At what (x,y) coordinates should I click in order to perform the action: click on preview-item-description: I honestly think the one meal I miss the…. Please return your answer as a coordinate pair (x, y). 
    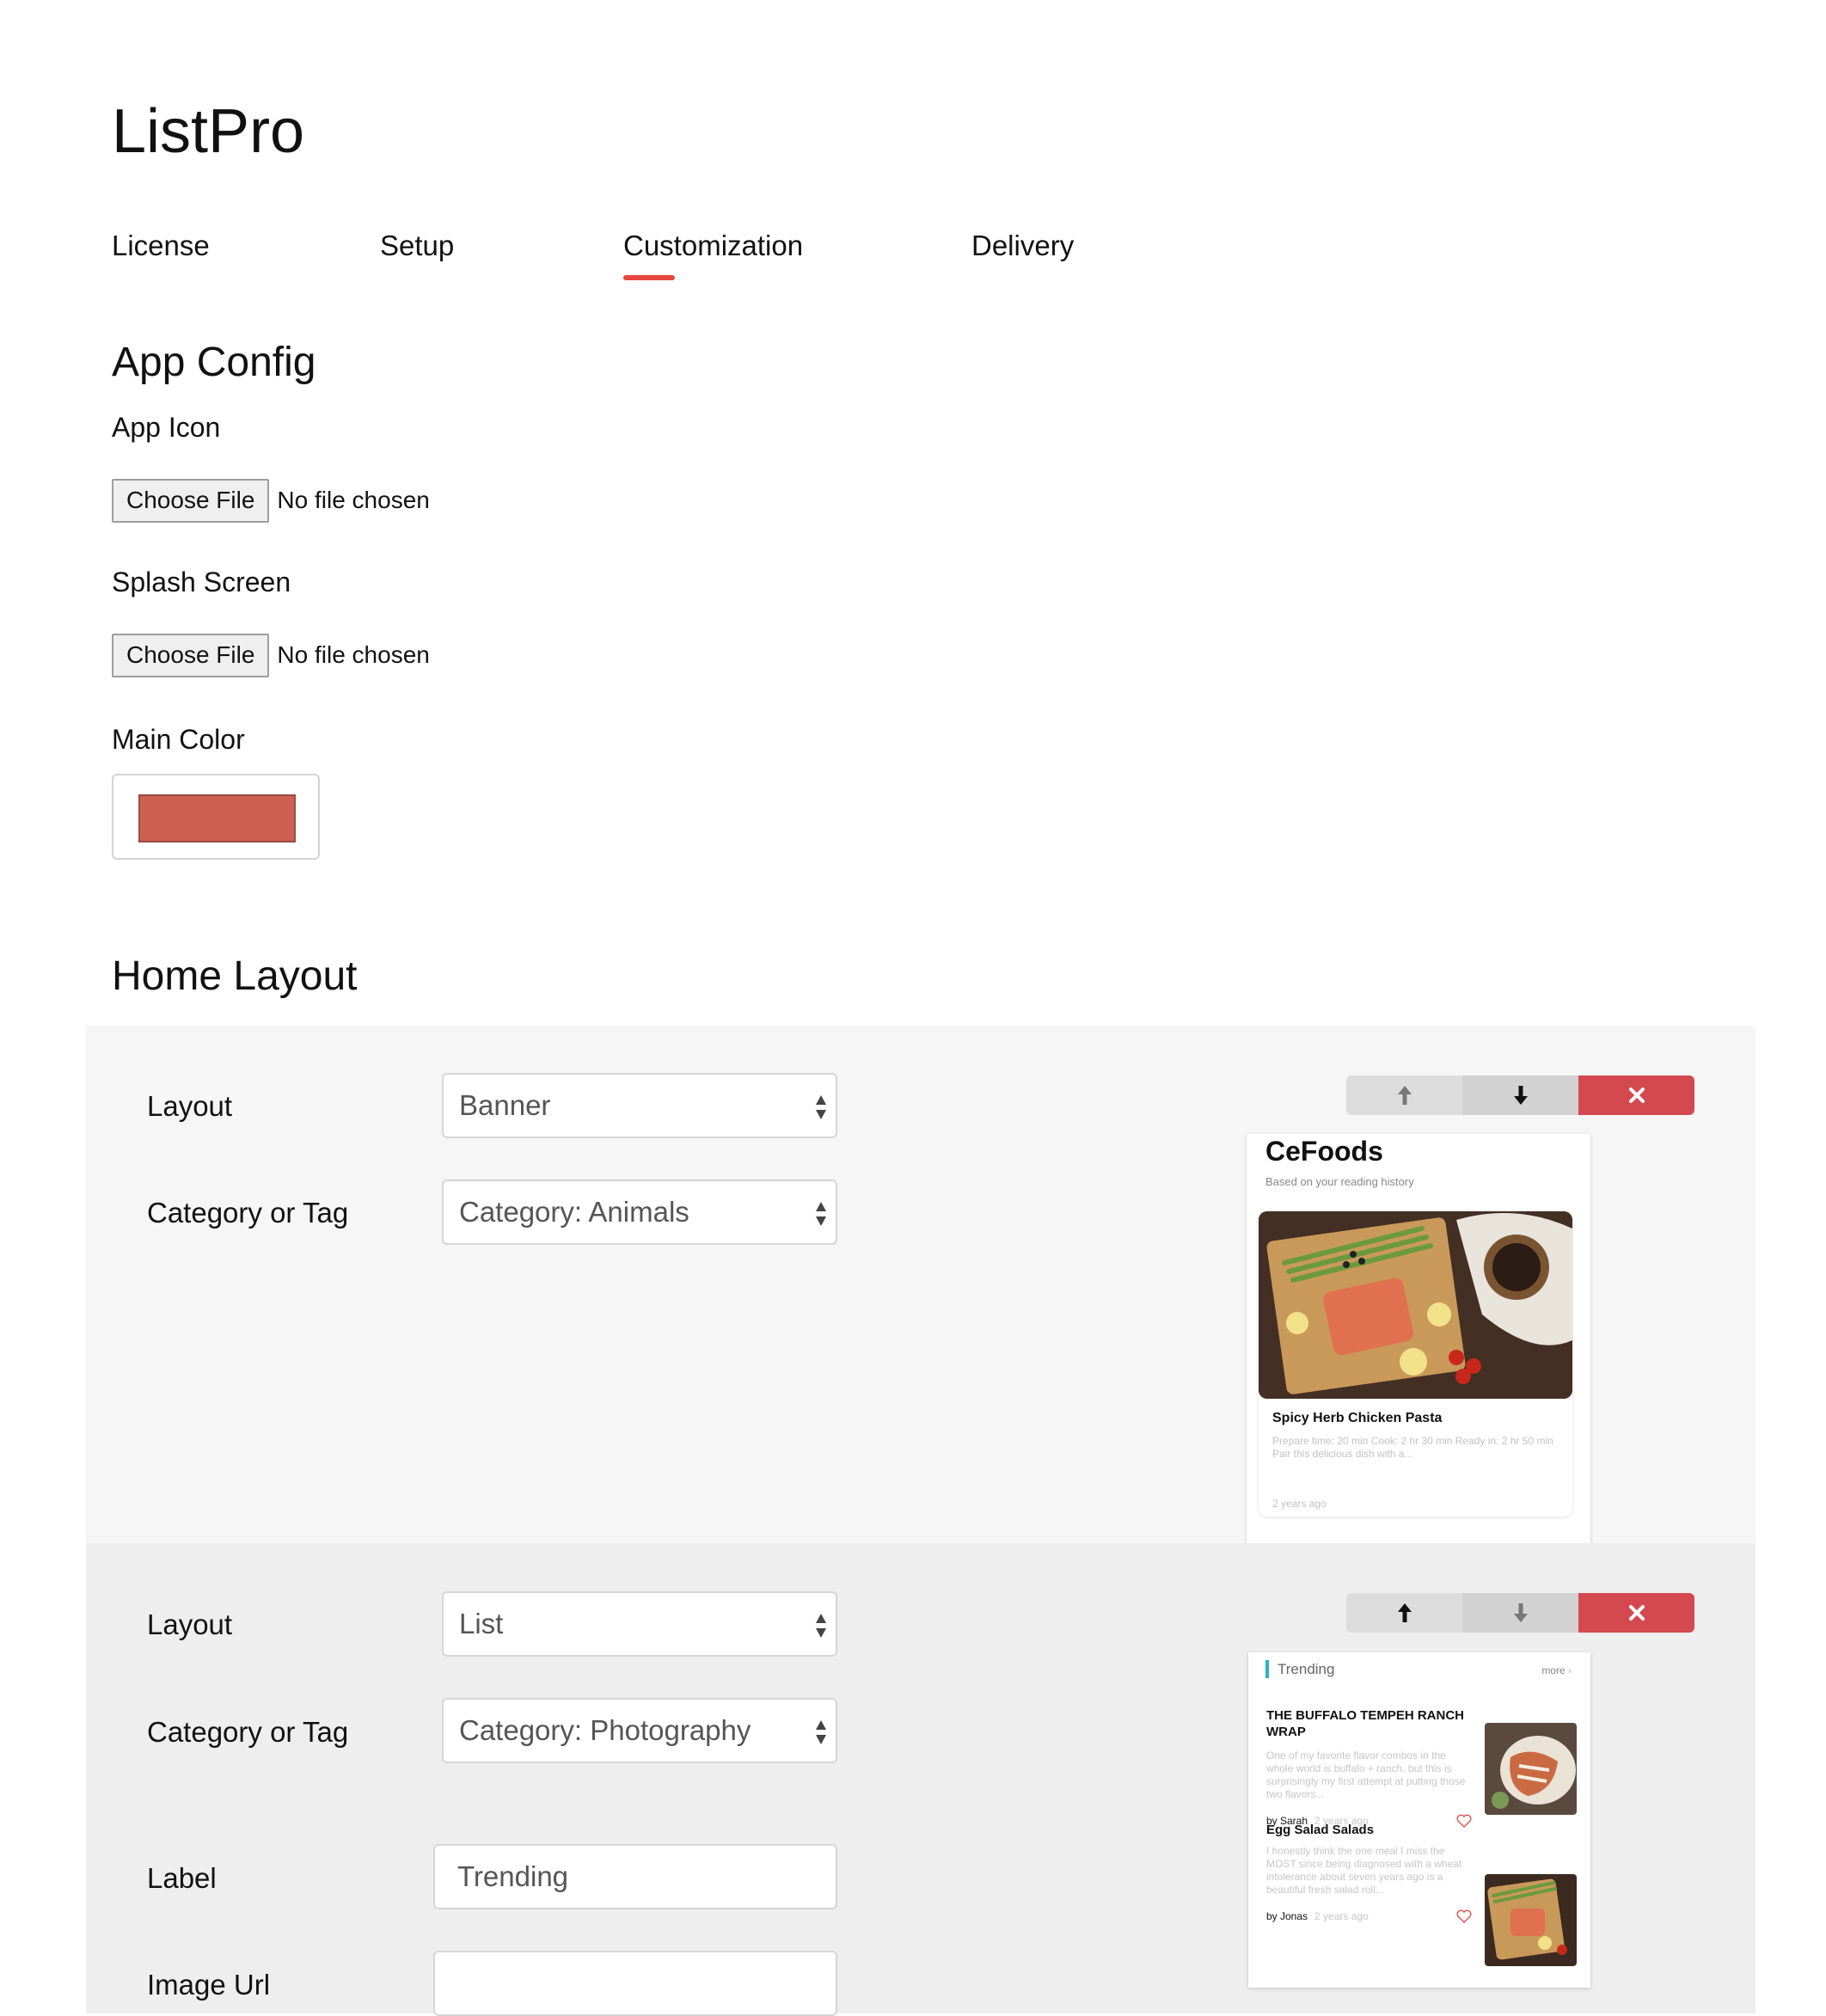
    Looking at the image, I should click on (1364, 1871).